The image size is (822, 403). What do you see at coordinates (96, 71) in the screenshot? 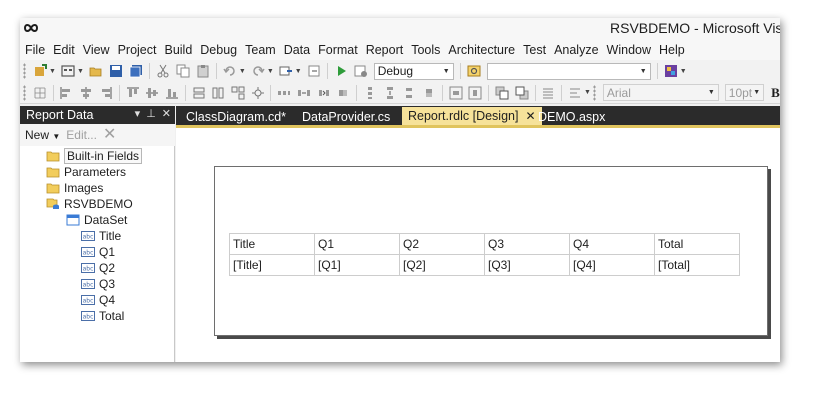
I see `open-folder-icon` at bounding box center [96, 71].